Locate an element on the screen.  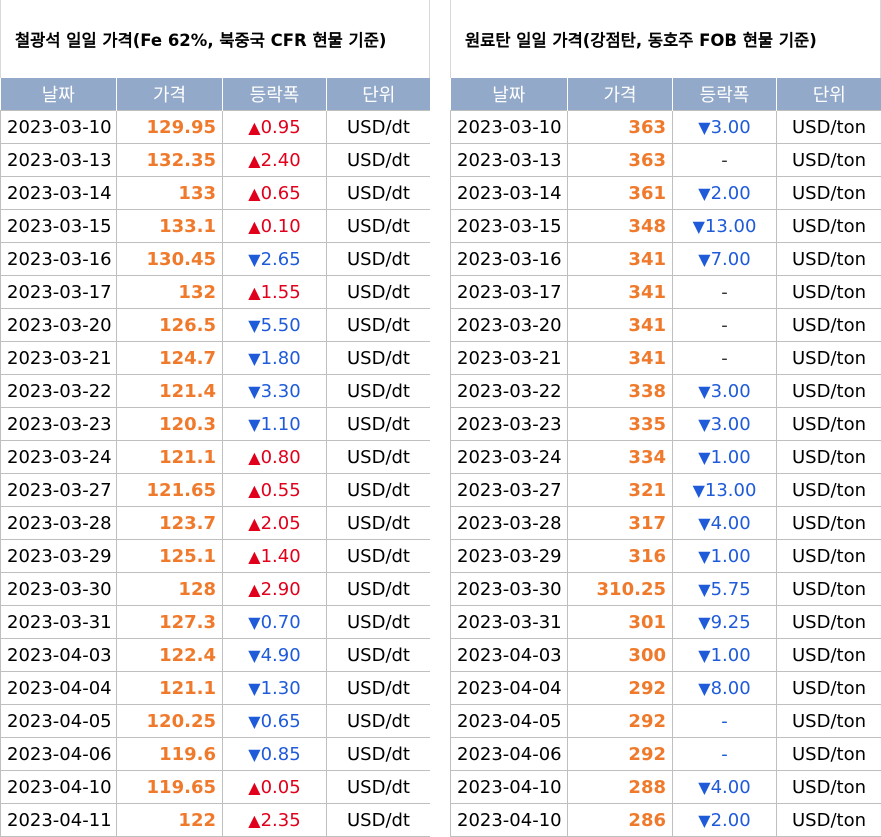
table-row: 2023-03-24 334 ▼1.00 USD/ton is located at coordinates (665, 457).